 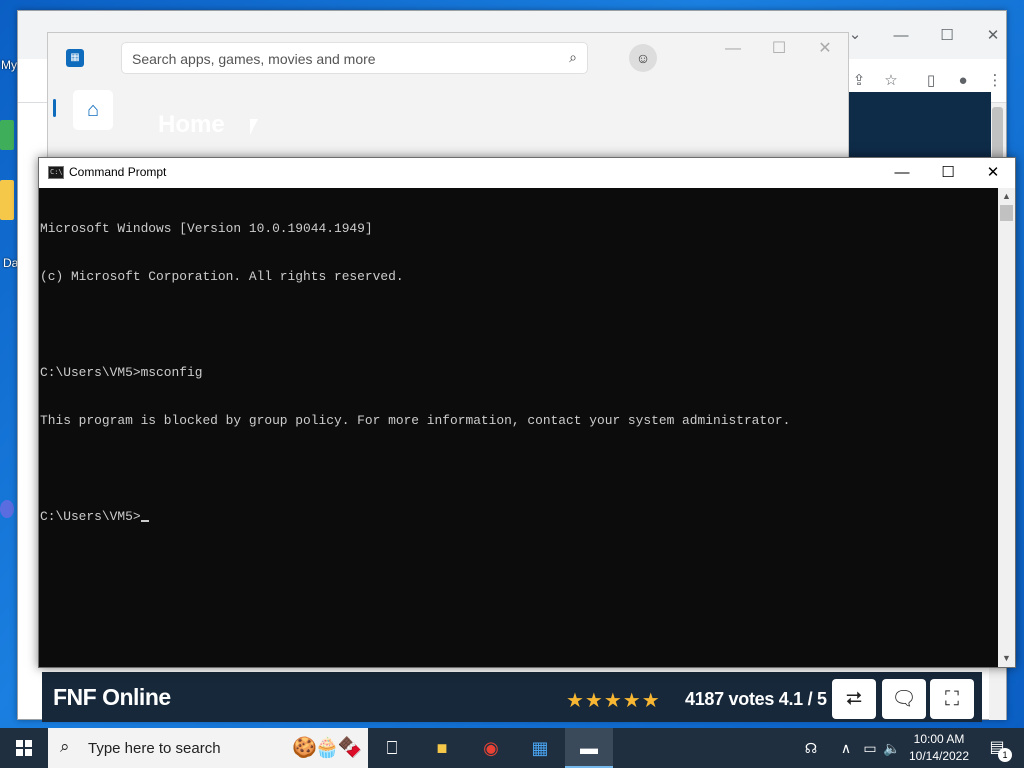 I want to click on taskbar-file-explorer: ■, so click(x=442, y=748).